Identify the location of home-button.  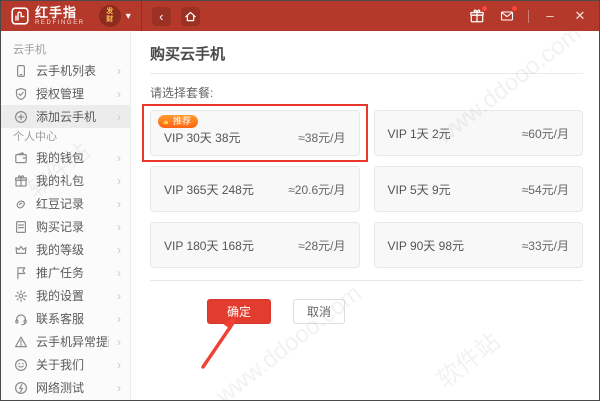
(190, 16).